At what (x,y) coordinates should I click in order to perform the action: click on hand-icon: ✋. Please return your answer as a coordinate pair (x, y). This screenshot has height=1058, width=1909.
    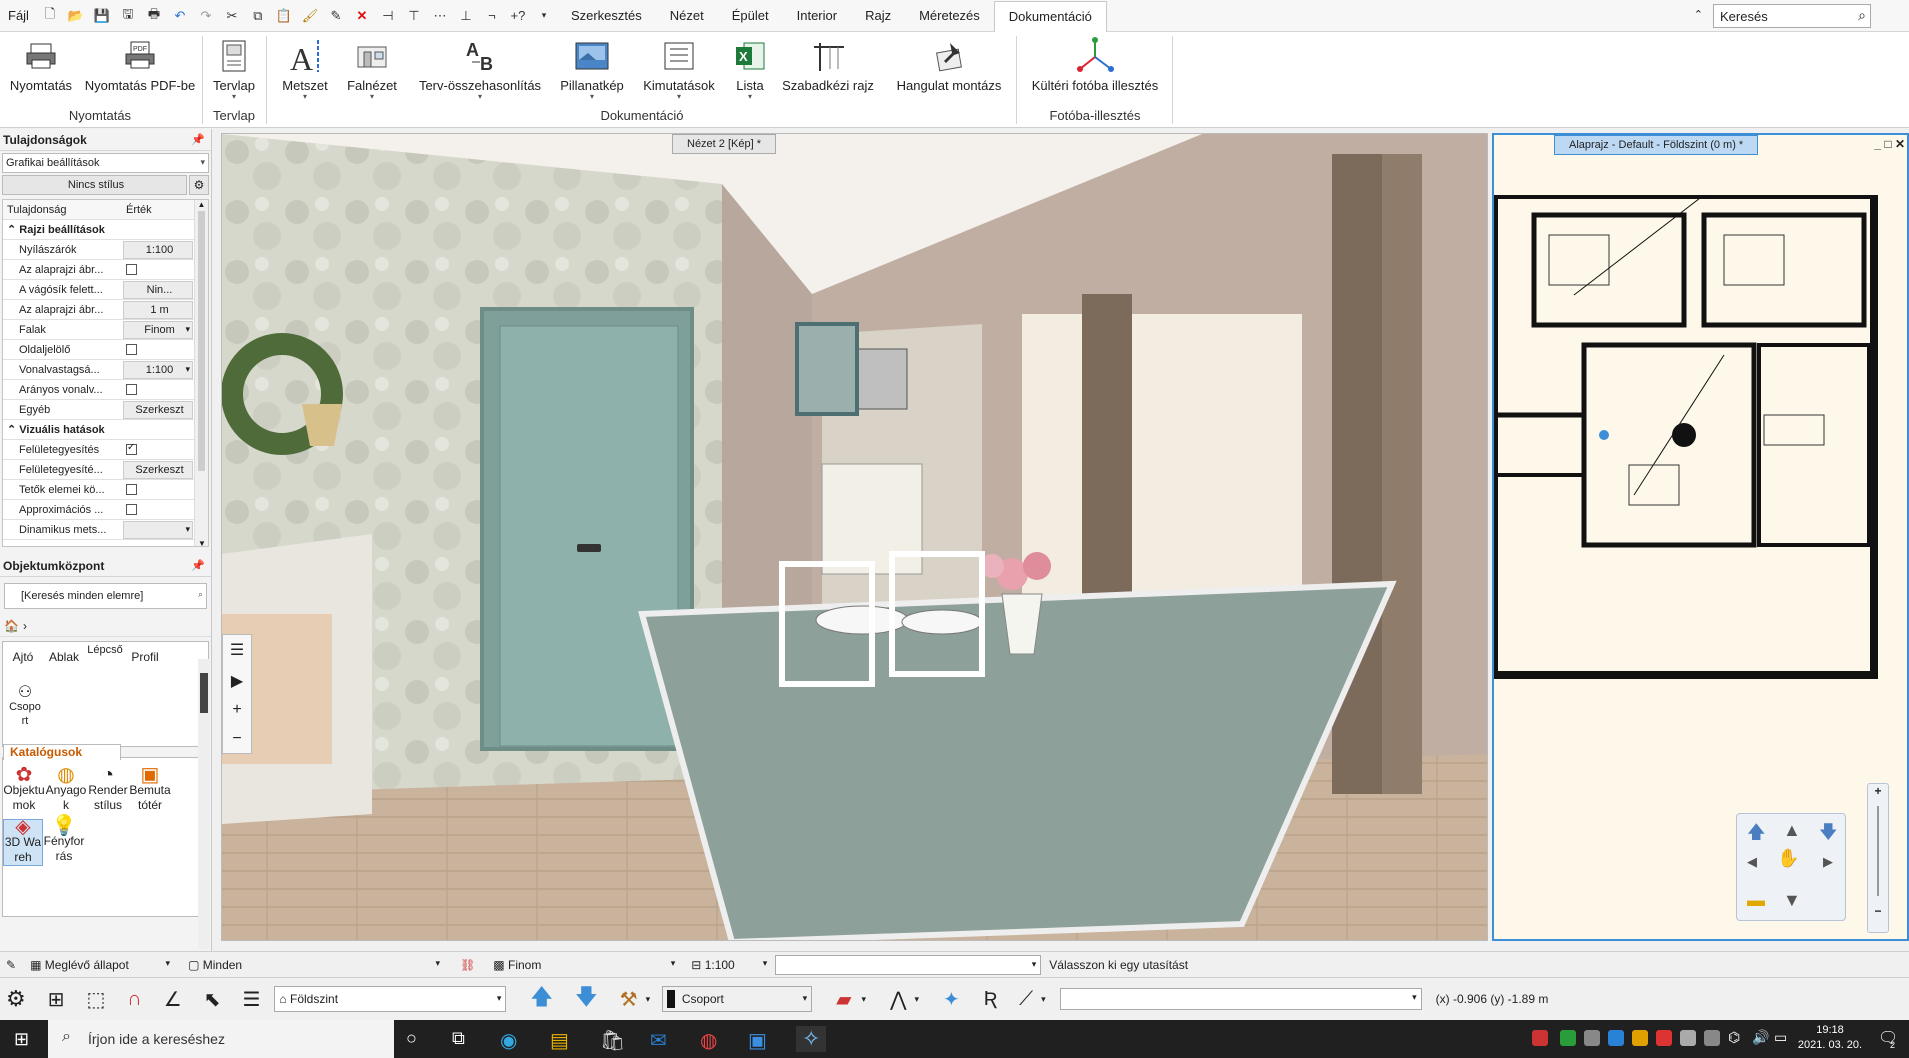
    Looking at the image, I should click on (1788, 858).